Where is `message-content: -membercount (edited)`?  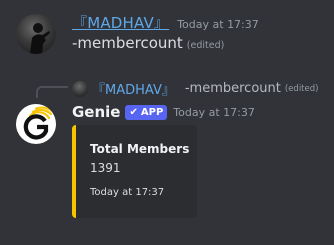
message-content: -membercount (edited) is located at coordinates (148, 43).